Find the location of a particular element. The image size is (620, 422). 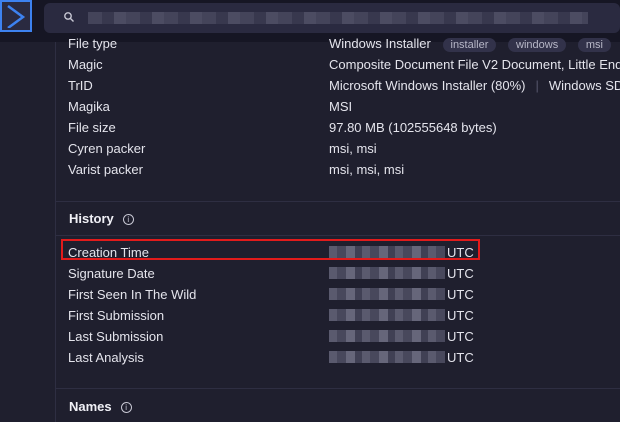

tag-msi: msi is located at coordinates (594, 45).